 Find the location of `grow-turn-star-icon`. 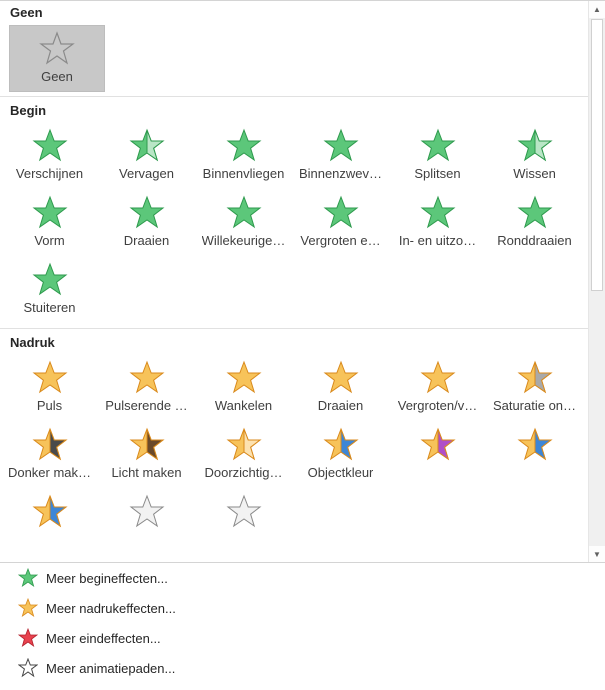

grow-turn-star-icon is located at coordinates (340, 212).